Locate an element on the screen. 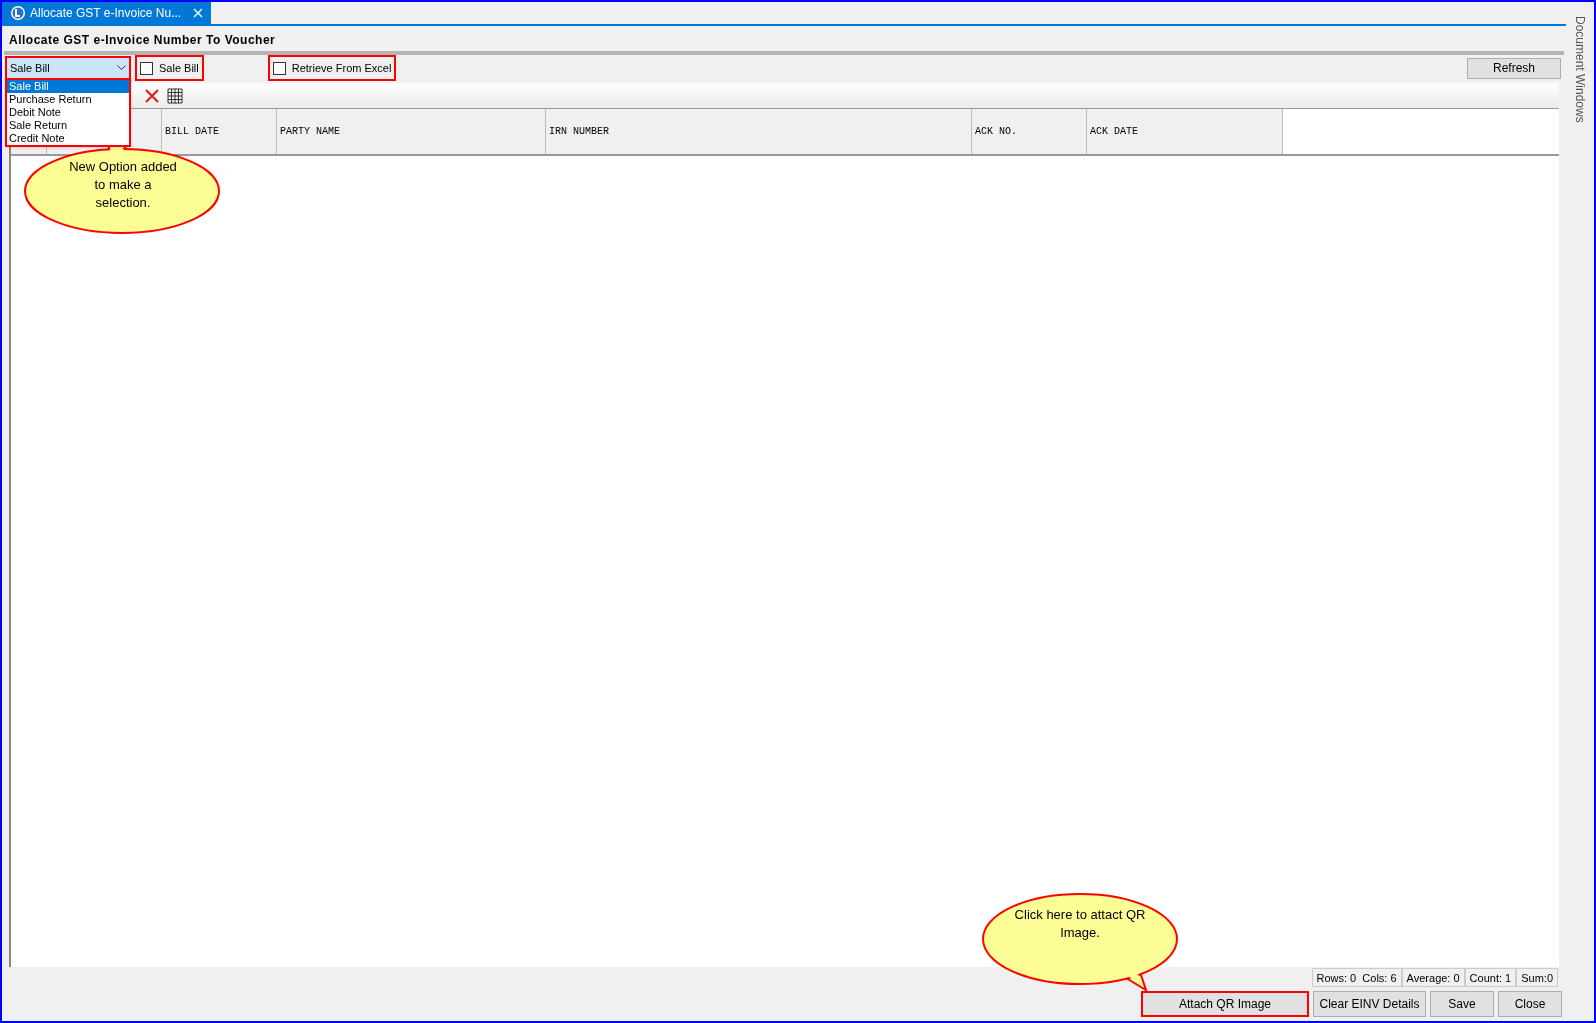 Image resolution: width=1596 pixels, height=1023 pixels. column-header: ACK DATE is located at coordinates (1185, 131).